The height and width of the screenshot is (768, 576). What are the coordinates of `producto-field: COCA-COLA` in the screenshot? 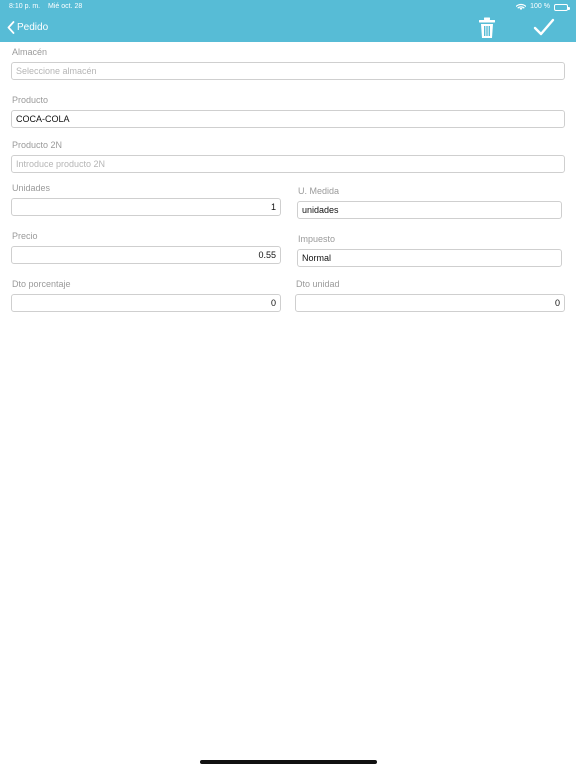 It's located at (288, 119).